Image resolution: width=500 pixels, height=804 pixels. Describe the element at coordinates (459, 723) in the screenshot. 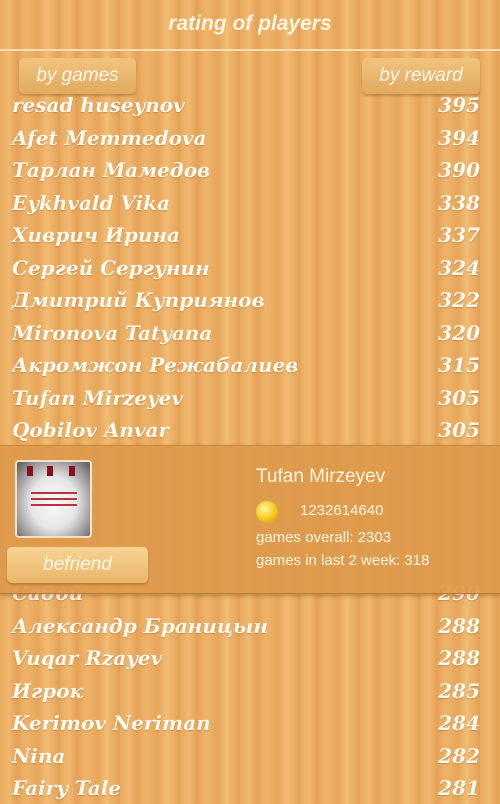

I see `player-score: 284` at that location.